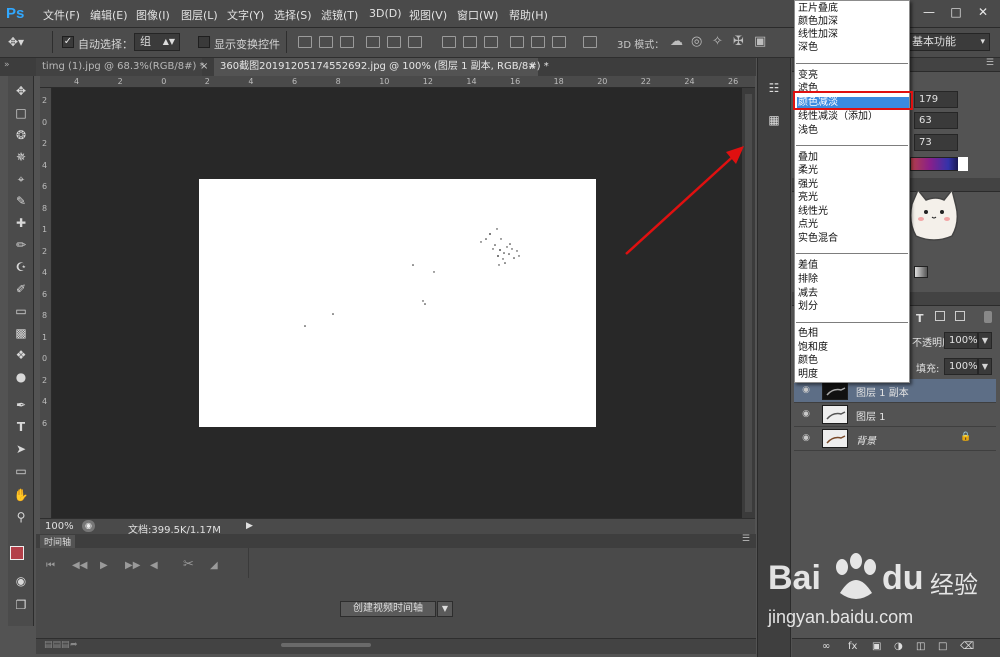  I want to click on eyedropper-tool-icon: ✎, so click(21, 201).